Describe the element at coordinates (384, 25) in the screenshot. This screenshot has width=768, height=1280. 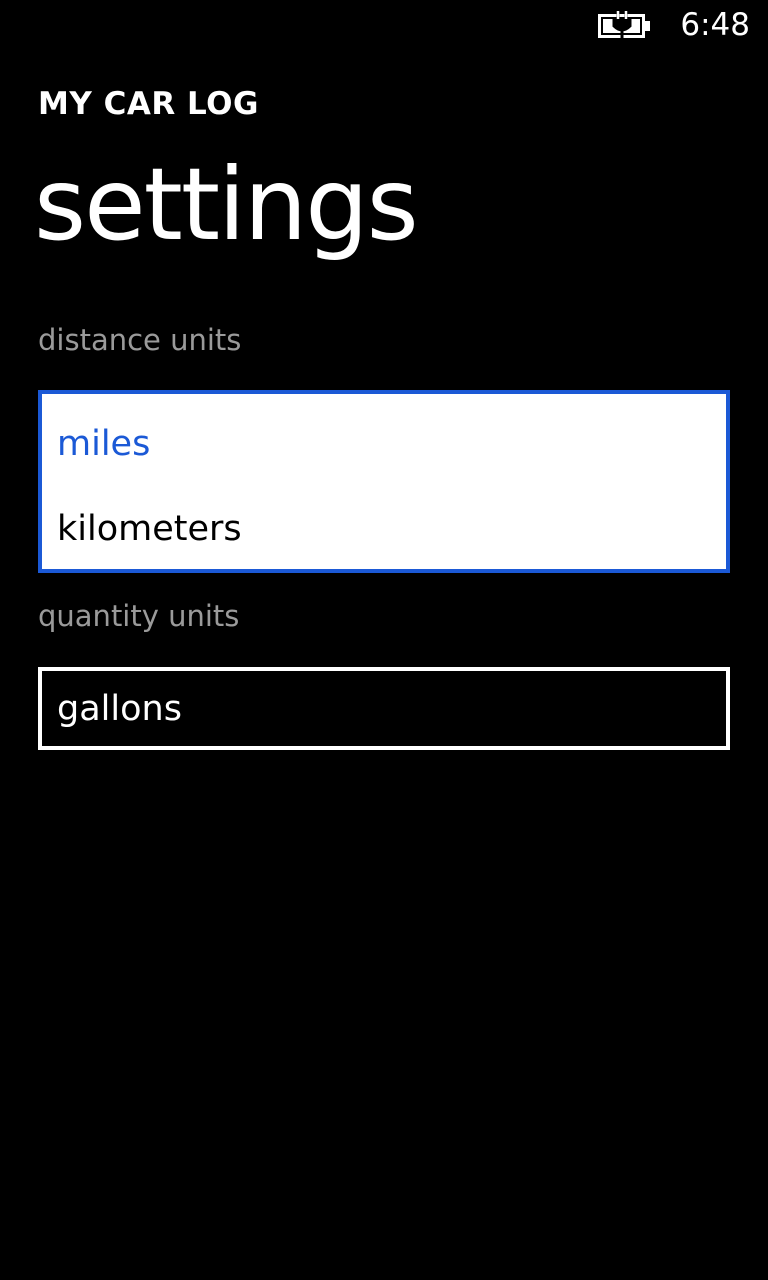
I see `status-bar: 6:48` at that location.